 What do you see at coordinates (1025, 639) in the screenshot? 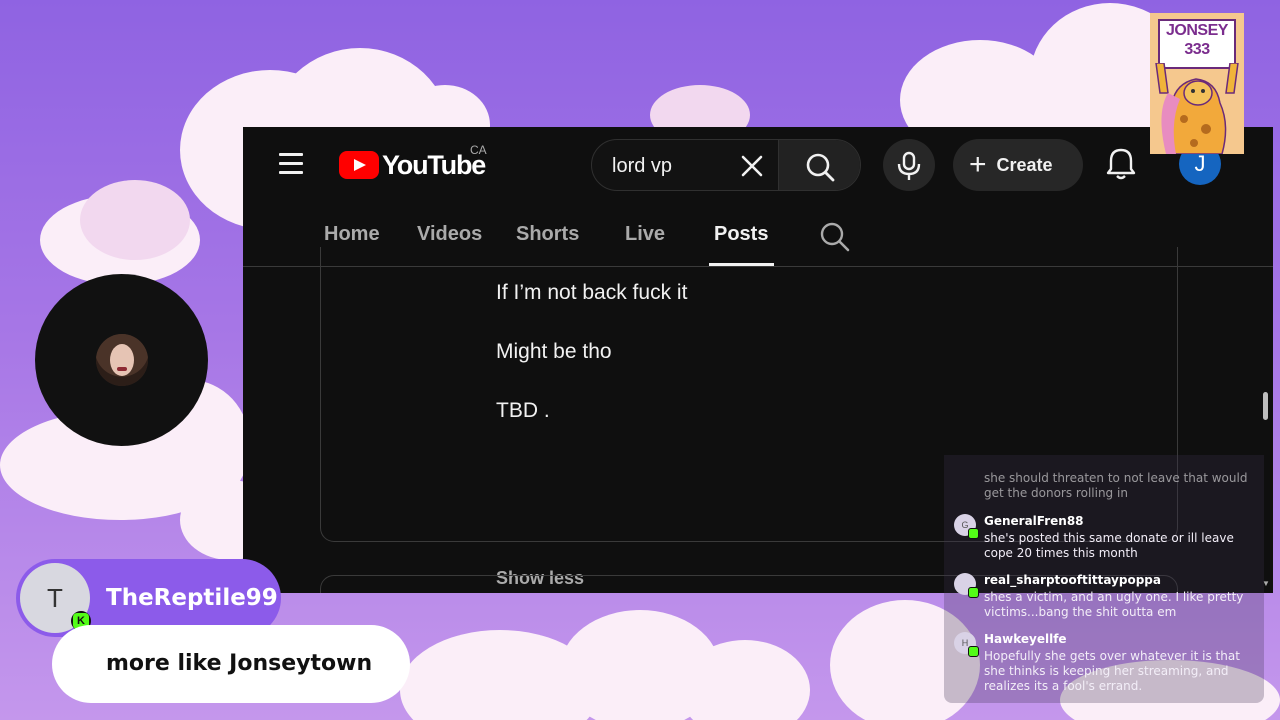
I see `chat-username: Hawkeyellfe` at bounding box center [1025, 639].